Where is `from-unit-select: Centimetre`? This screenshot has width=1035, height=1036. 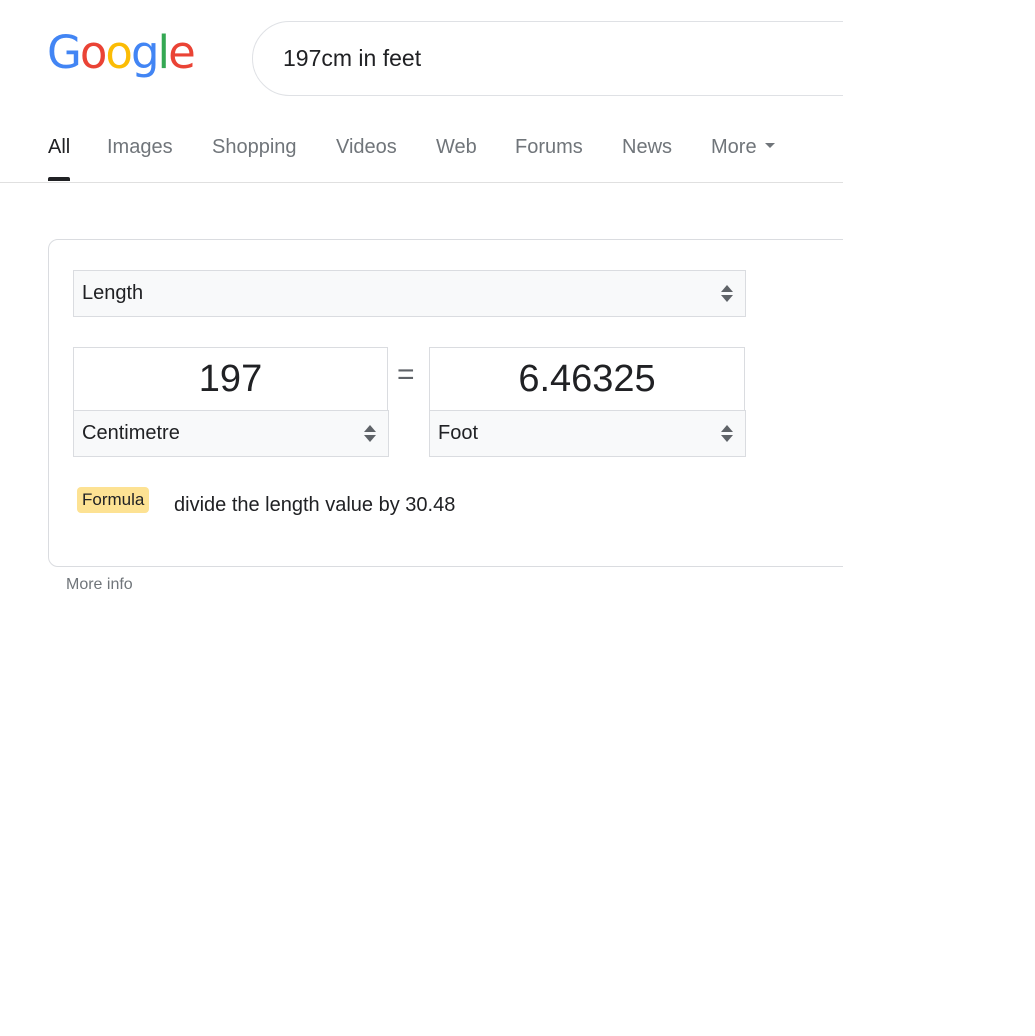
from-unit-select: Centimetre is located at coordinates (231, 433).